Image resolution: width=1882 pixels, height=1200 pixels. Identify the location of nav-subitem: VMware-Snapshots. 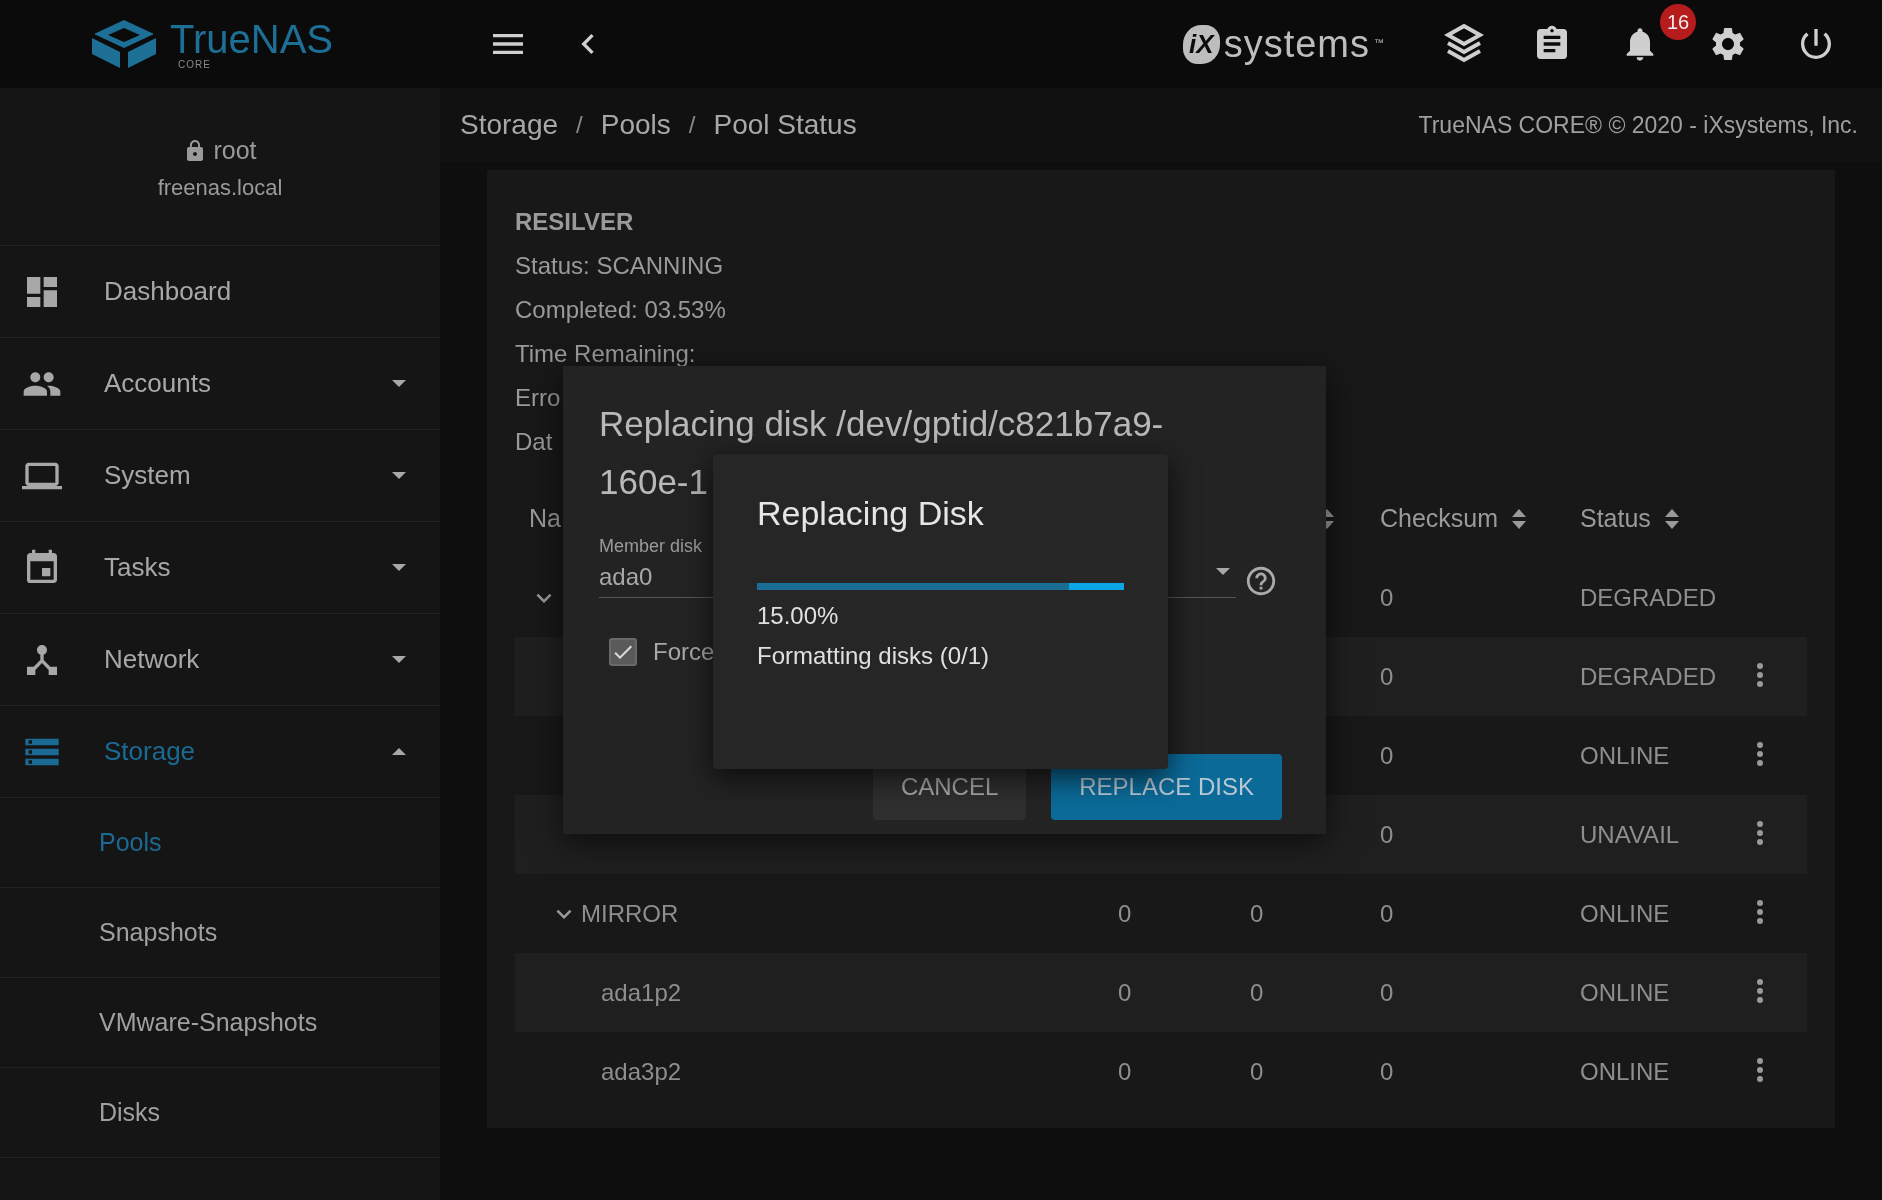
(220, 1023).